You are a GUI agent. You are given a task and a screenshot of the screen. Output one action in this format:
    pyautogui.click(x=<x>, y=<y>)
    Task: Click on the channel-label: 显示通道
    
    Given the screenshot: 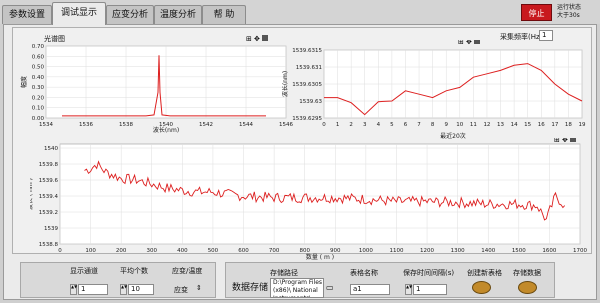 What is the action you would take?
    pyautogui.click(x=84, y=271)
    